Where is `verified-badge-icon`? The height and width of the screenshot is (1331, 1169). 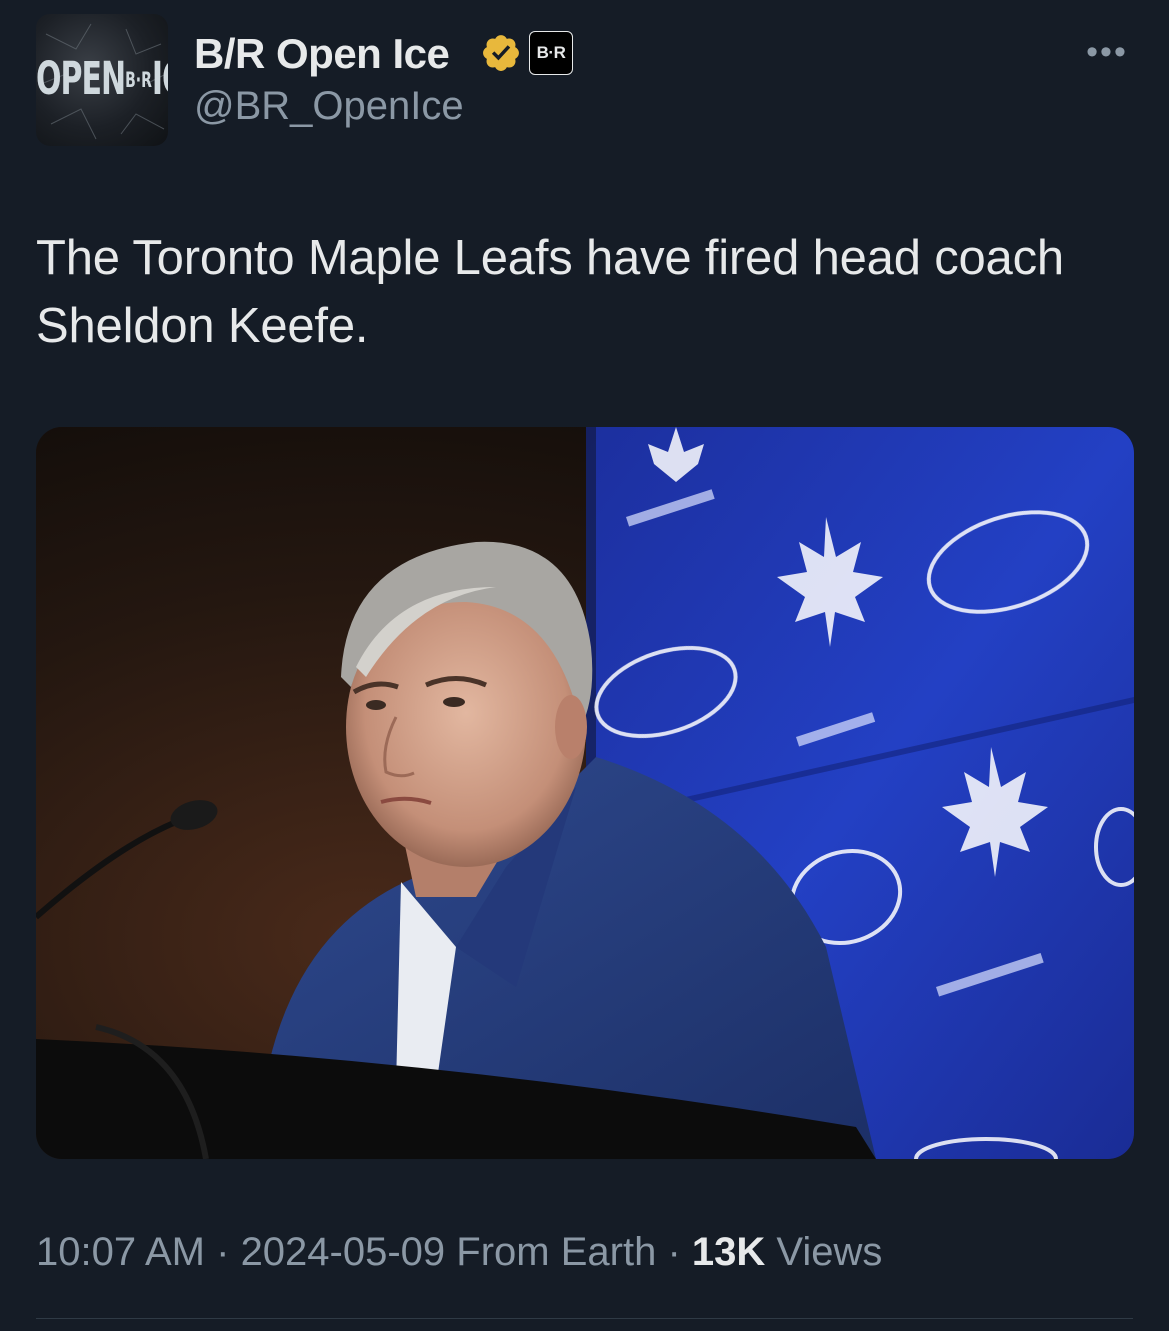 verified-badge-icon is located at coordinates (501, 53).